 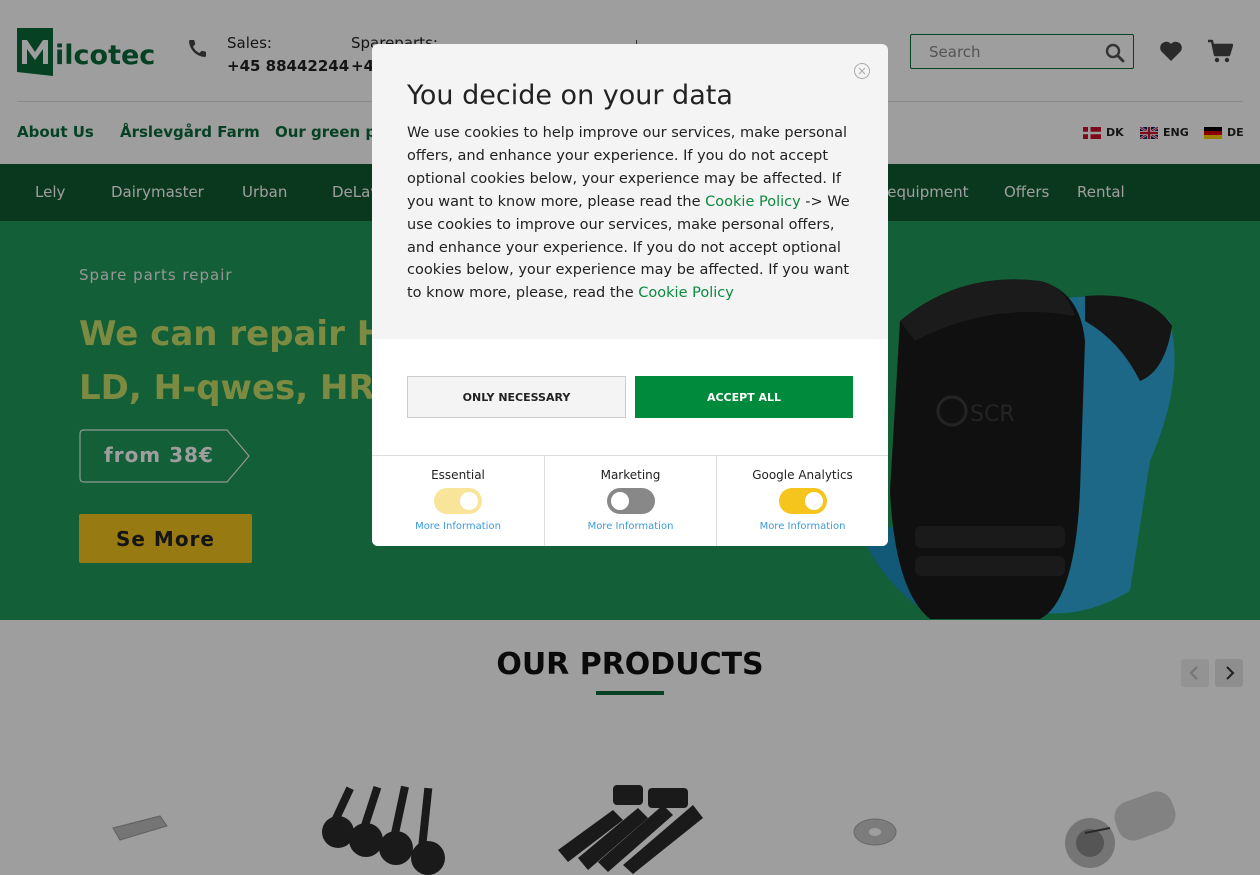 I want to click on google-analytics-more-info-link: More Information, so click(x=802, y=526).